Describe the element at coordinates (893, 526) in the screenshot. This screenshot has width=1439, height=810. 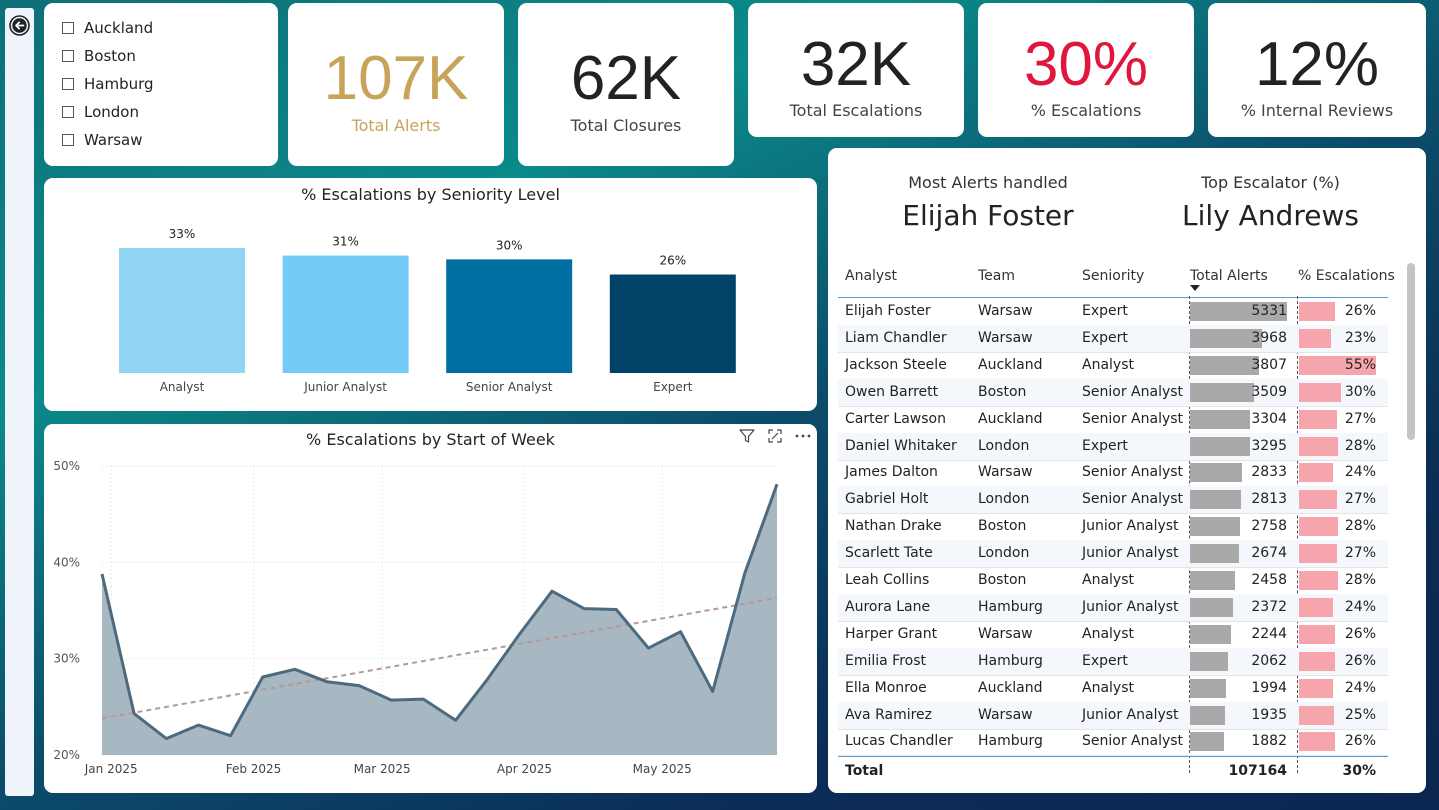
I see `cell-analyst: Nathan Drake` at that location.